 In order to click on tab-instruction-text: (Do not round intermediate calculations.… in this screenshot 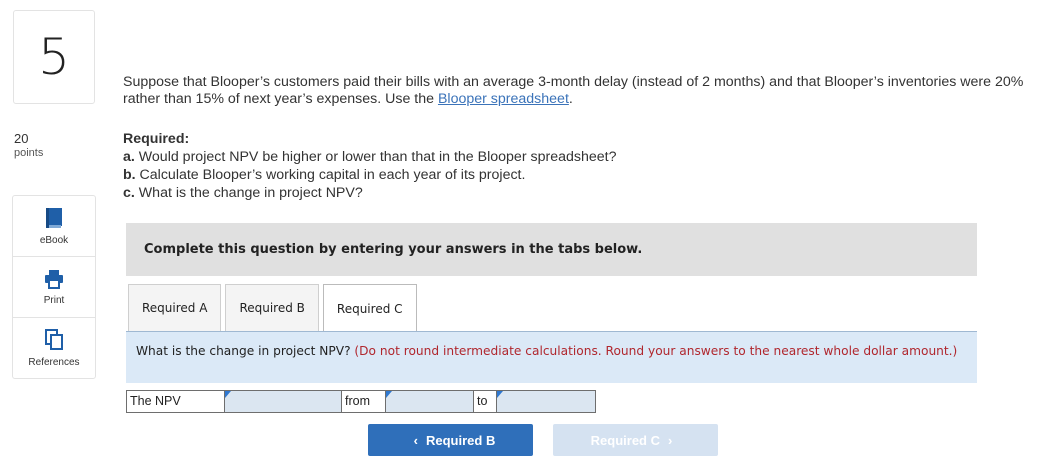, I will do `click(656, 351)`.